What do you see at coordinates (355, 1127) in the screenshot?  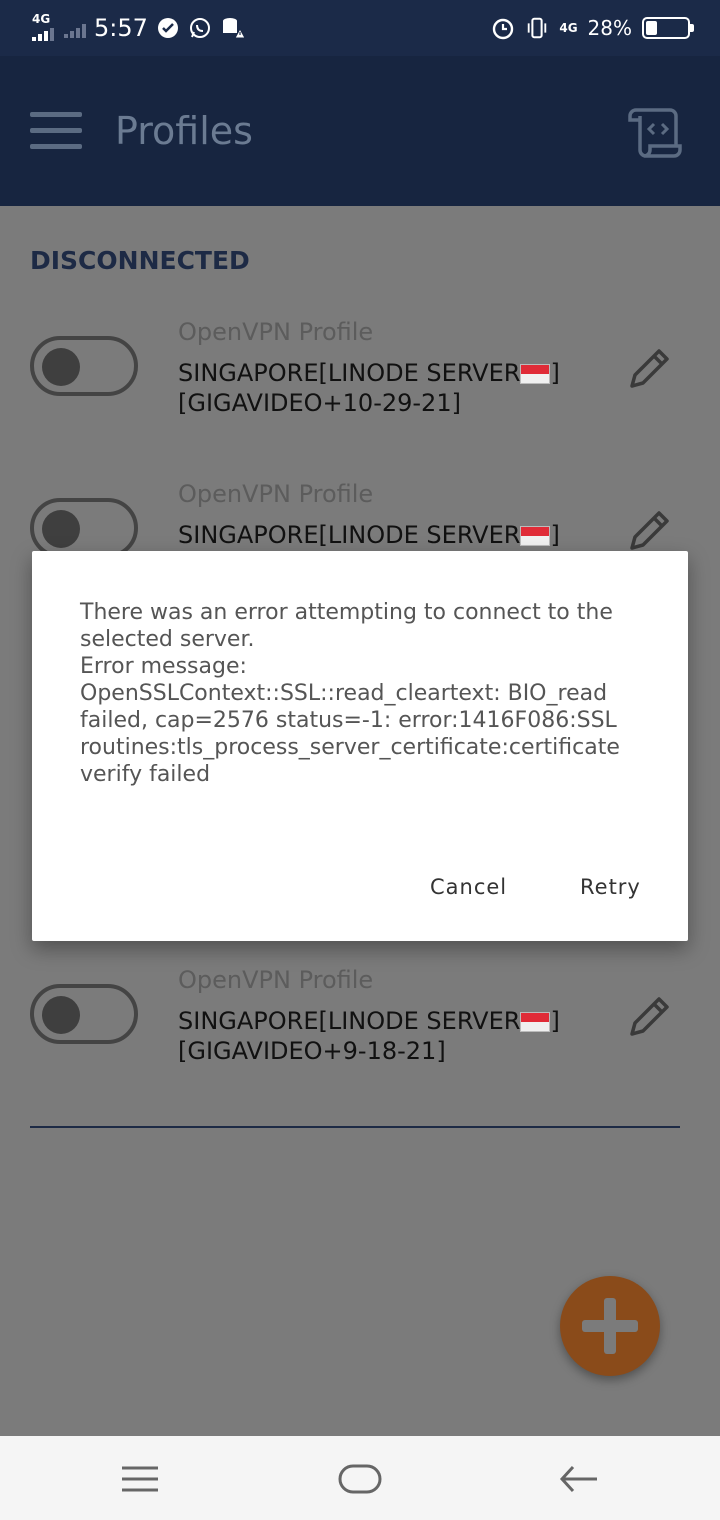 I see `list-divider` at bounding box center [355, 1127].